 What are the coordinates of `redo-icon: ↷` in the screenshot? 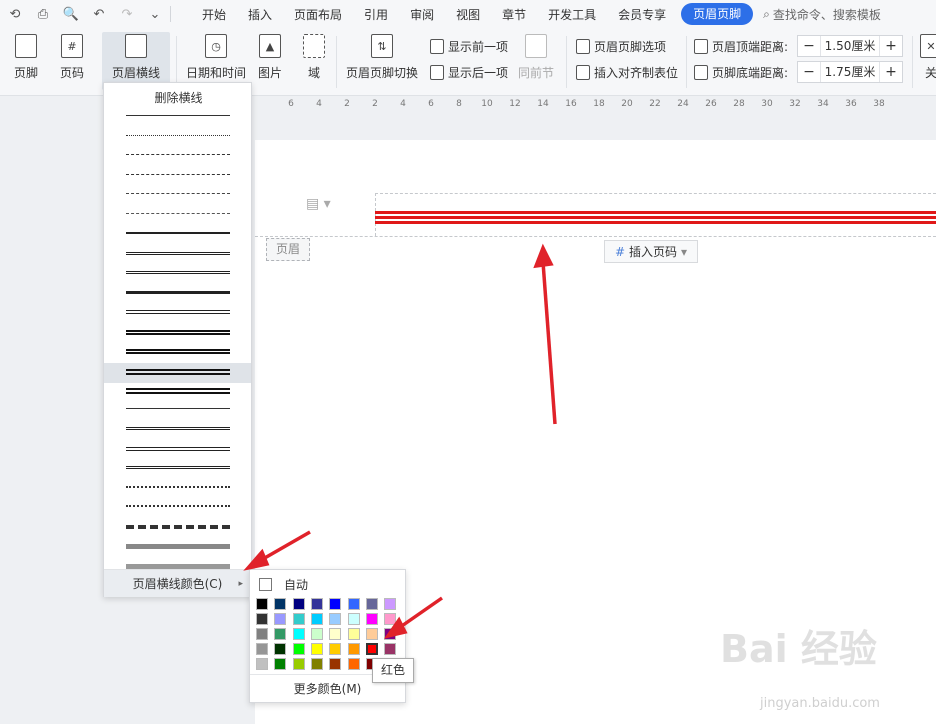 It's located at (127, 14).